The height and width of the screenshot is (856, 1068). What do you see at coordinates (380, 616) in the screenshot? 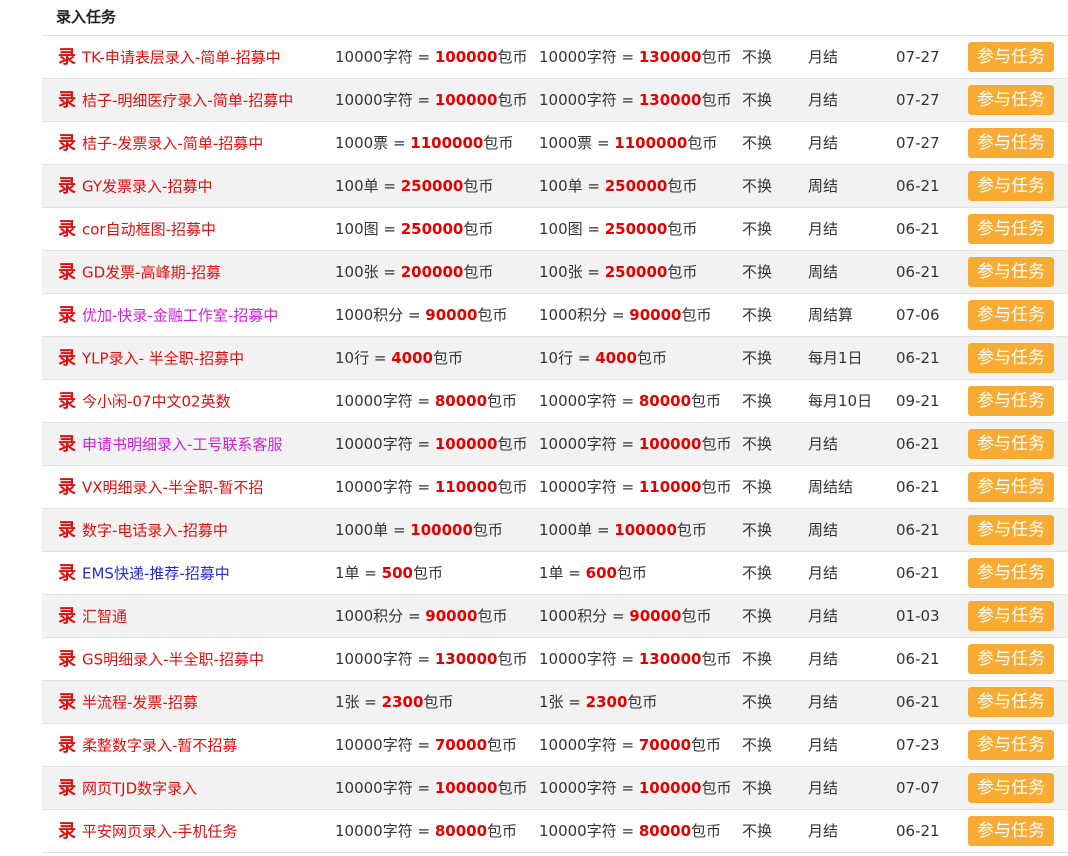
I see `price-unit: 1000积分 =` at bounding box center [380, 616].